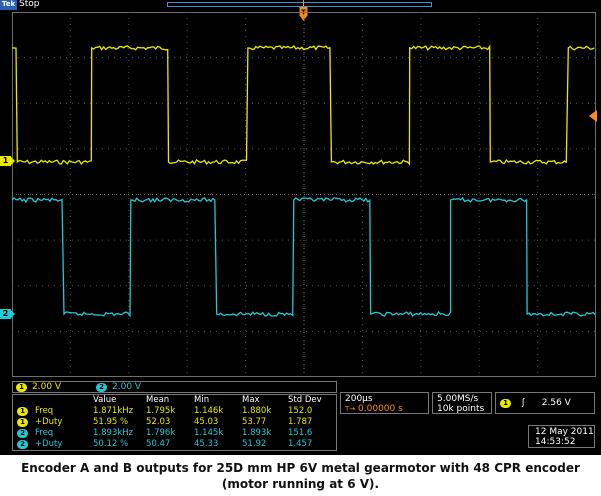 This screenshot has height=496, width=601. Describe the element at coordinates (111, 422) in the screenshot. I see `measurement-value: 51.95 %` at that location.